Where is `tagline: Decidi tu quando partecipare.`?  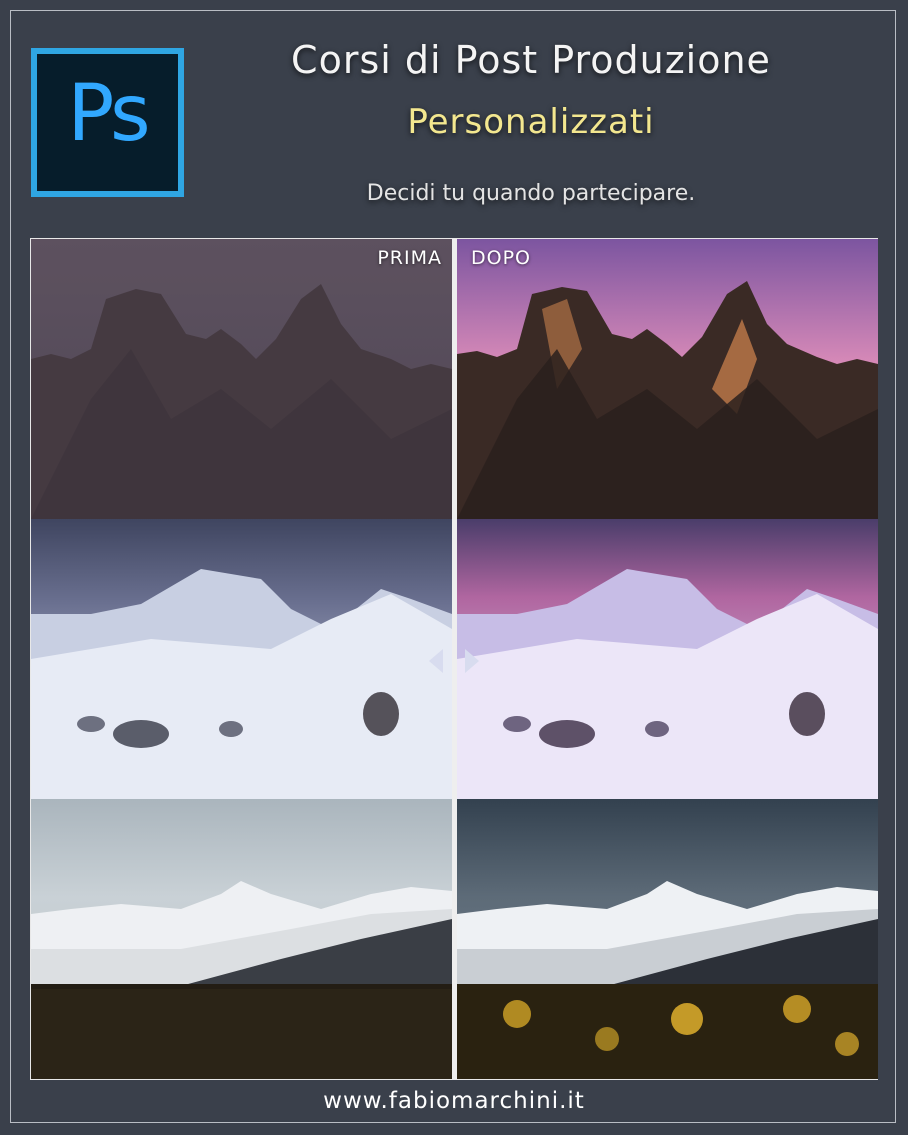
tagline: Decidi tu quando partecipare. is located at coordinates (531, 193).